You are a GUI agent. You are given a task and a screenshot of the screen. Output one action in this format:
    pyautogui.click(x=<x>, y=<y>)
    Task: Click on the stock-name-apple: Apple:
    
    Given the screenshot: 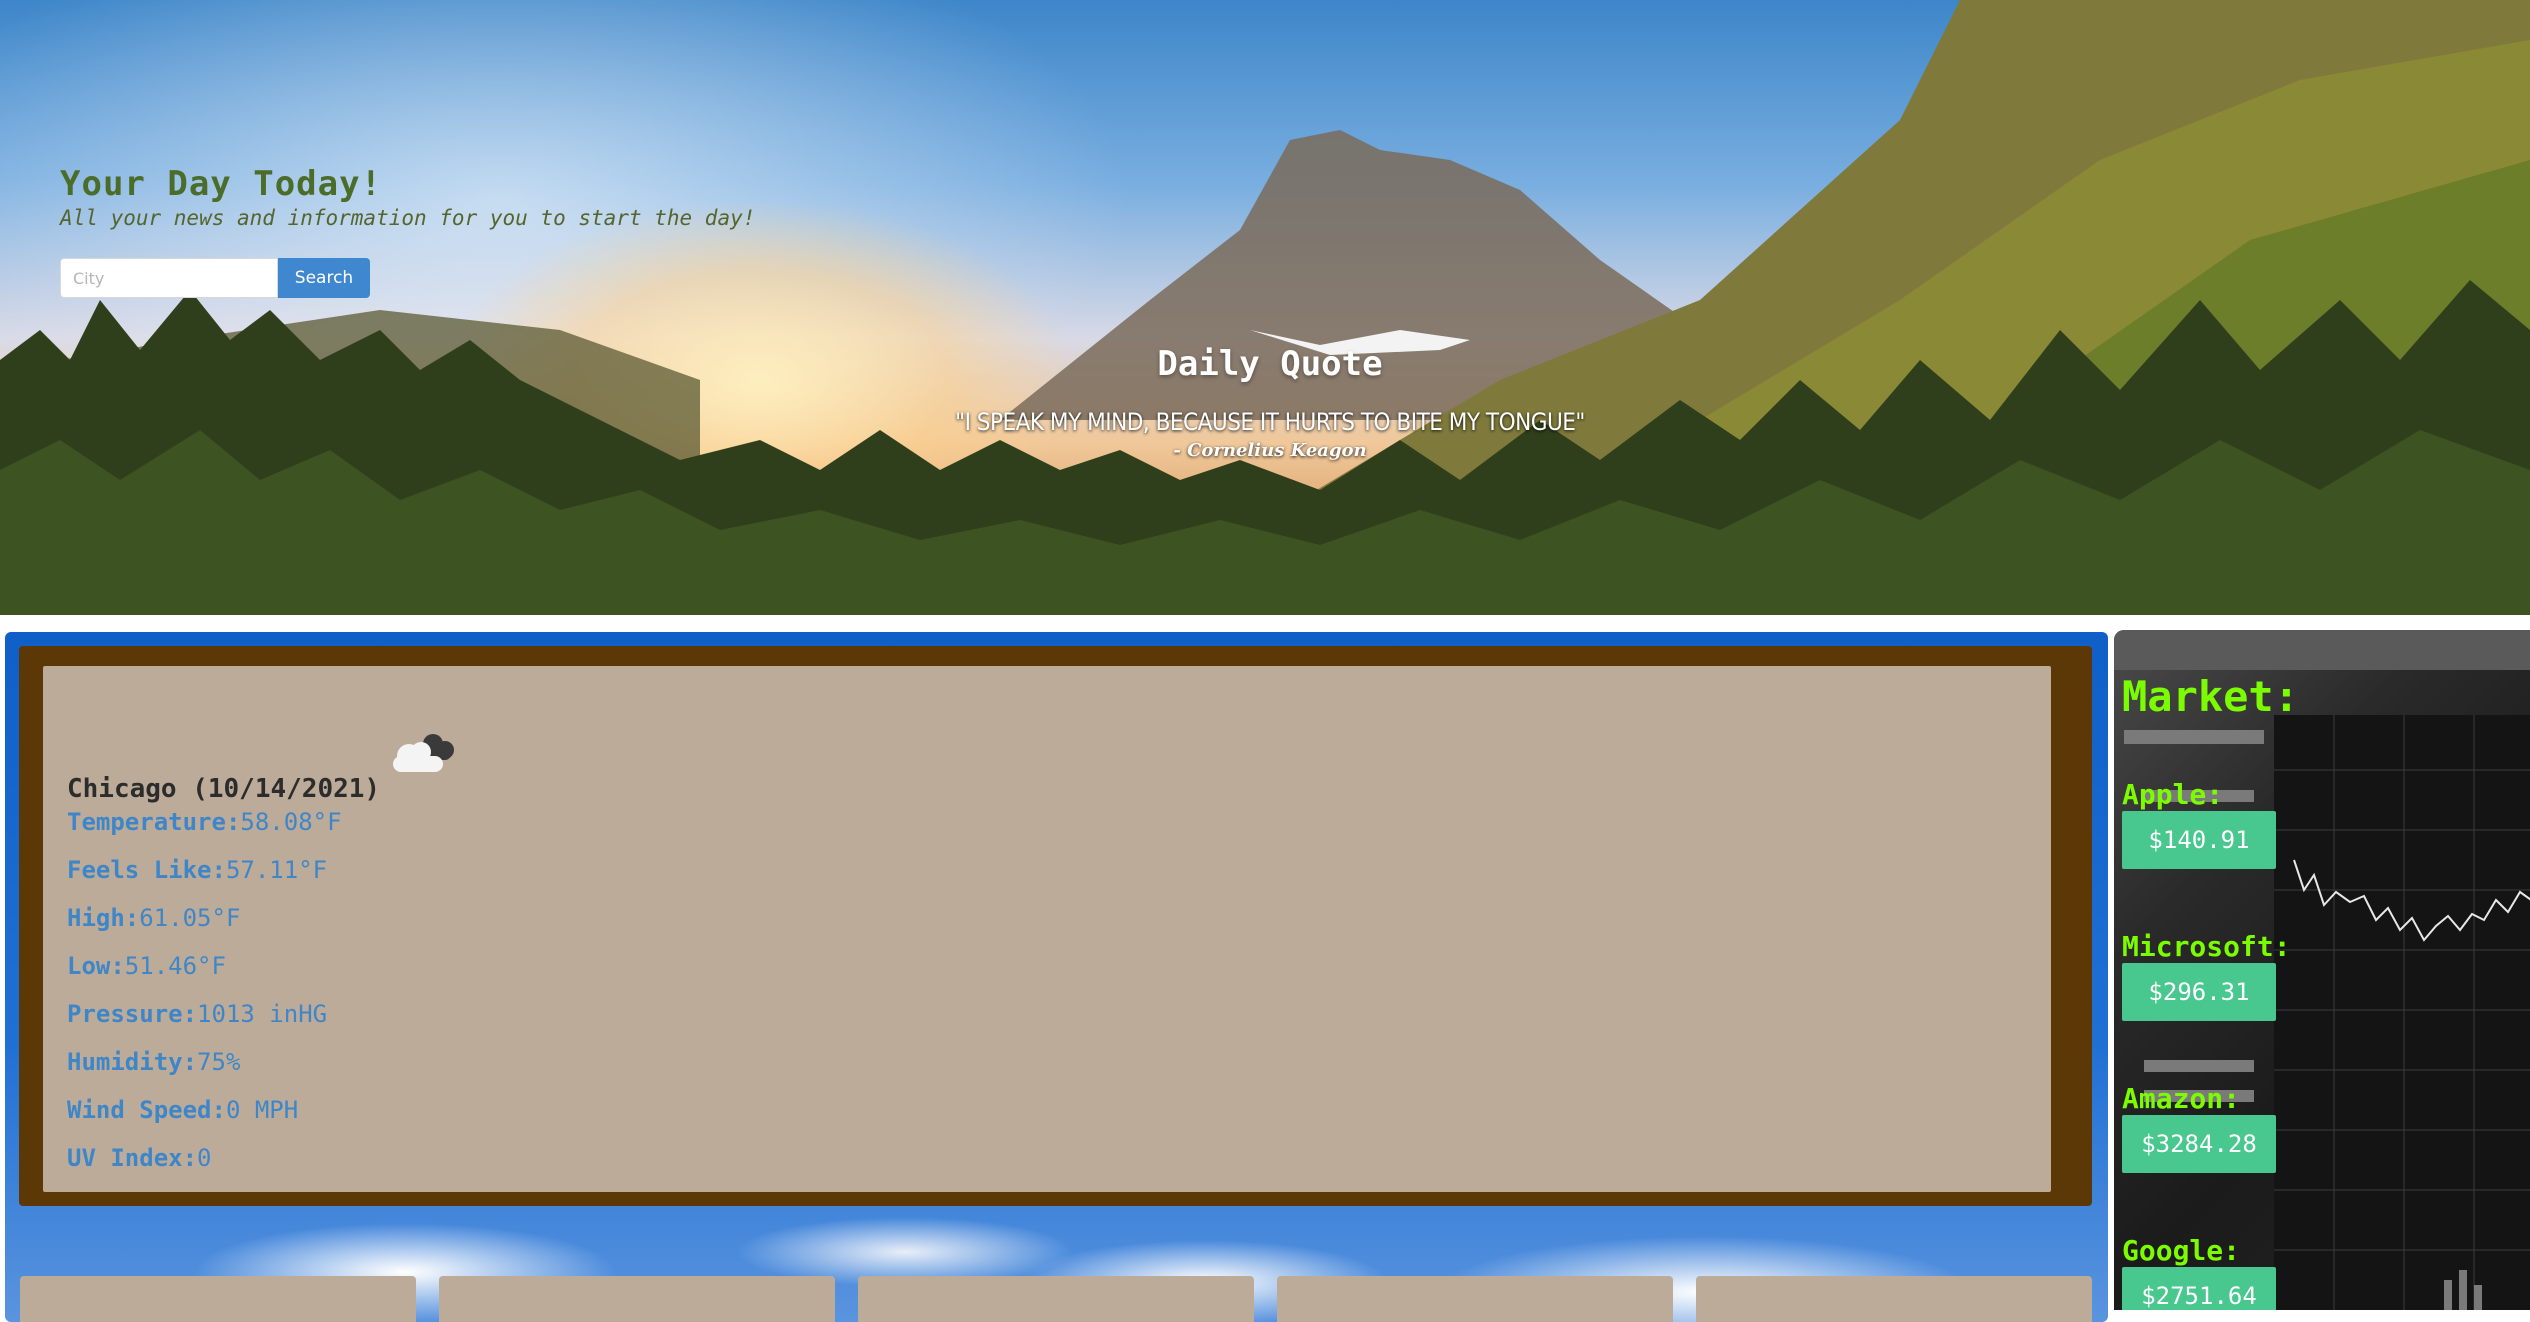 What is the action you would take?
    pyautogui.click(x=2173, y=794)
    